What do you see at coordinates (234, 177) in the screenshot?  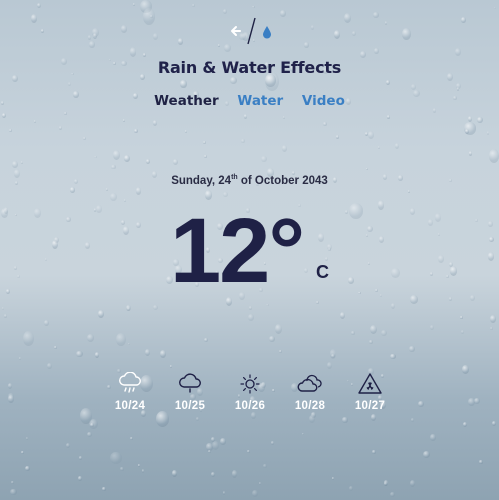 I see `date-ordinal: th` at bounding box center [234, 177].